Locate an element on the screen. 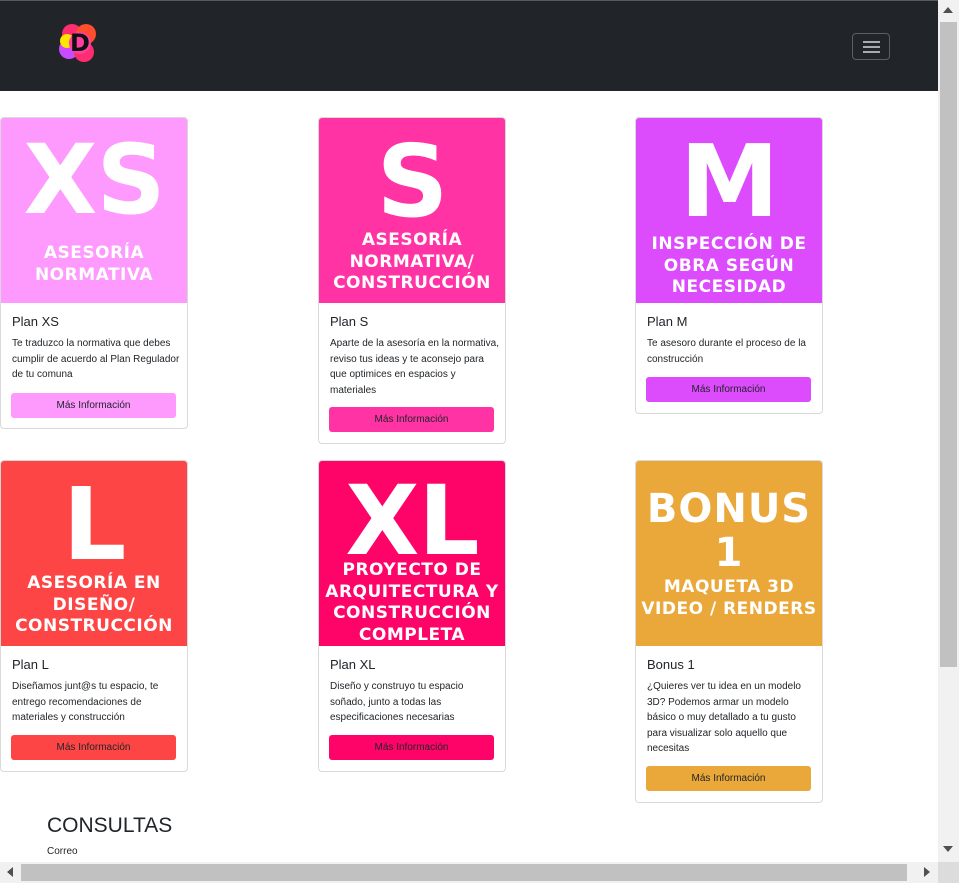 The image size is (959, 883). plan-size-label: XL is located at coordinates (412, 521).